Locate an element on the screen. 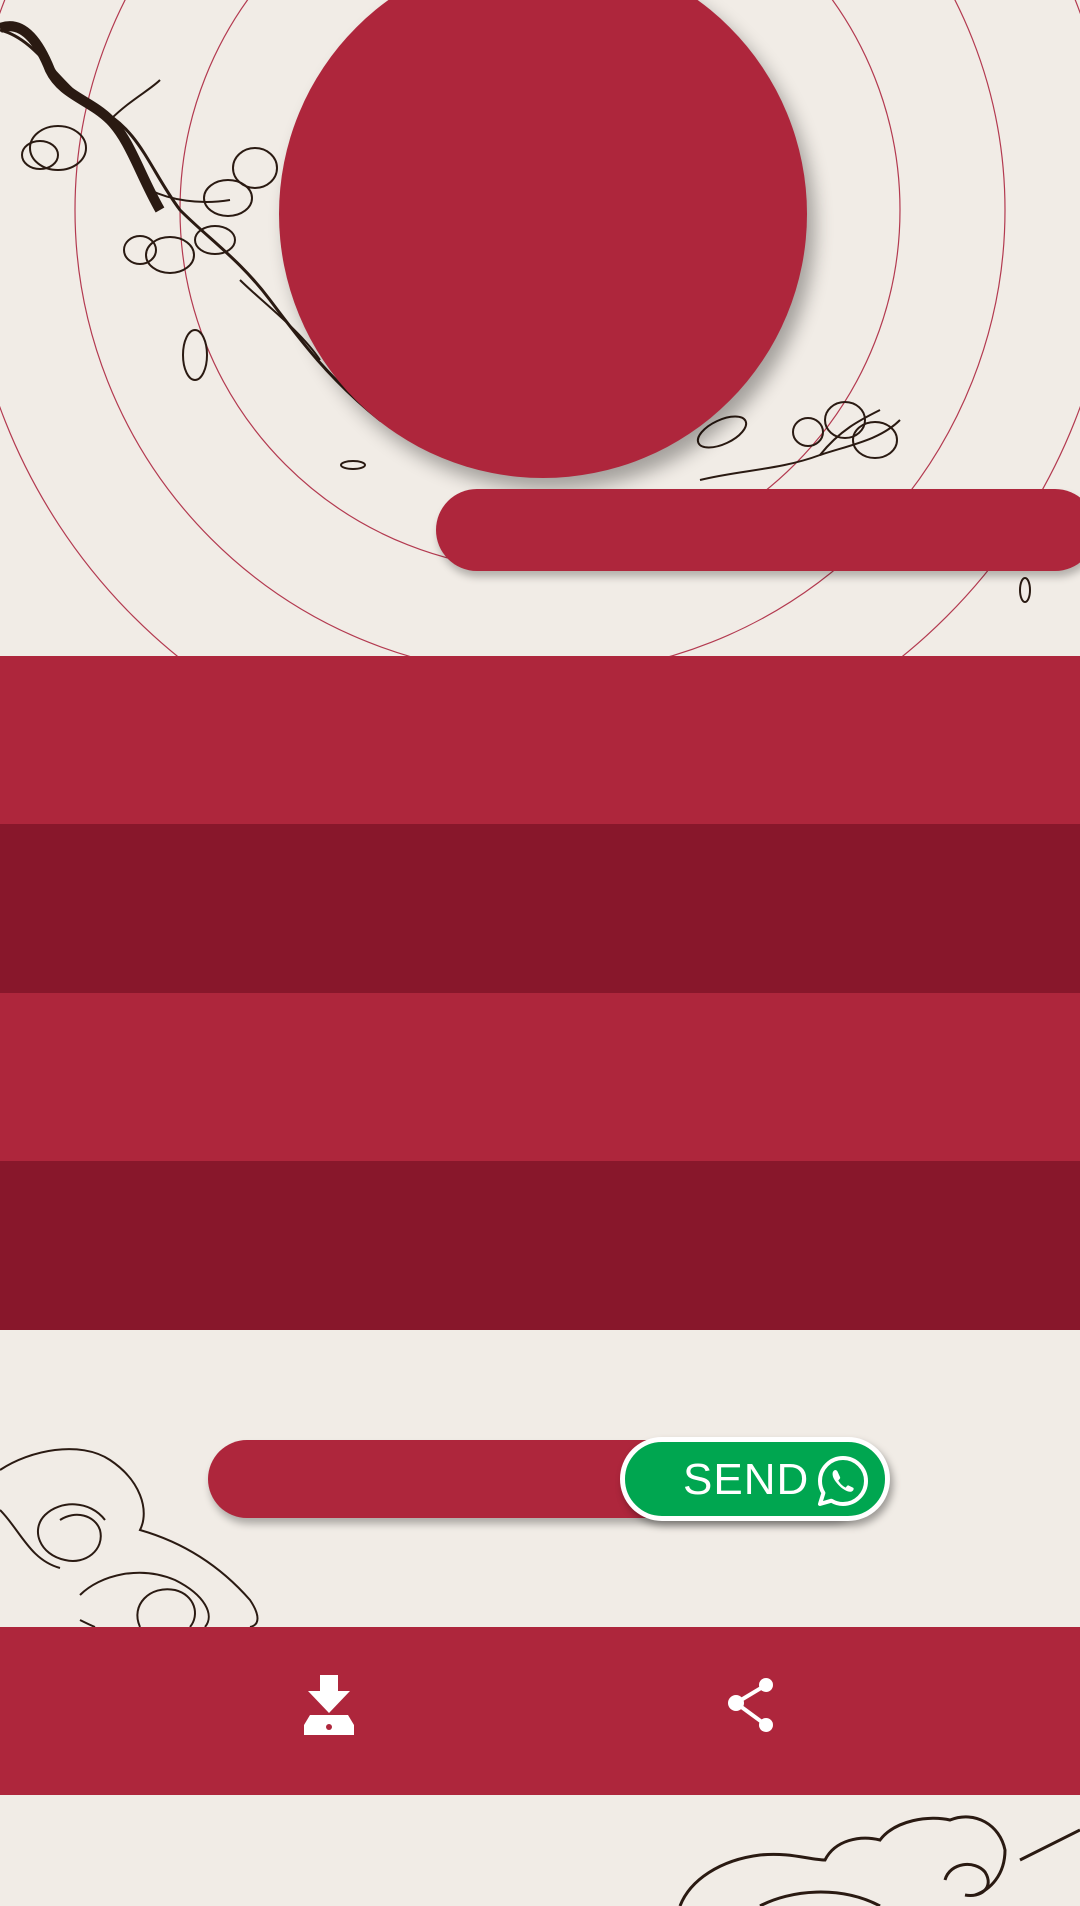 This screenshot has height=1906, width=1080. whatsapp-send-button: SEND is located at coordinates (755, 1479).